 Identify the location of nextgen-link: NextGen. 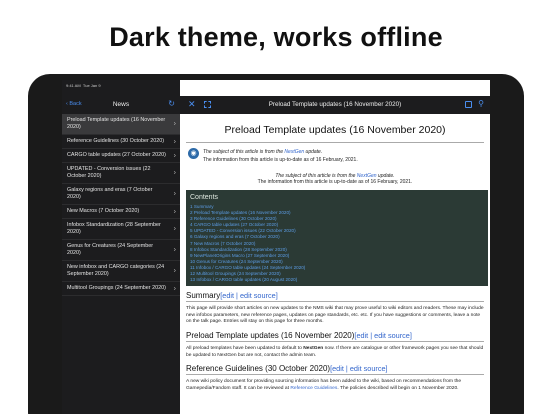
(294, 152).